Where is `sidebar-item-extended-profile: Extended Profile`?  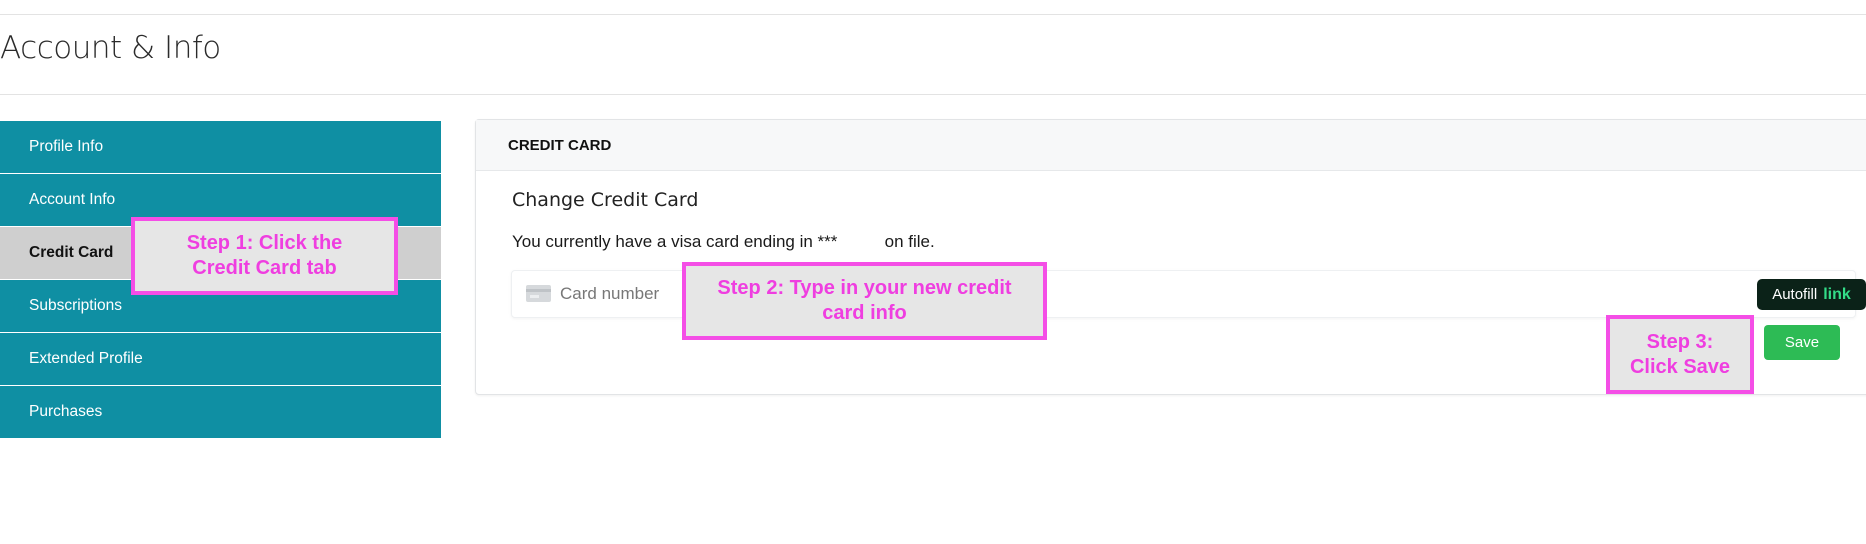 sidebar-item-extended-profile: Extended Profile is located at coordinates (220, 359).